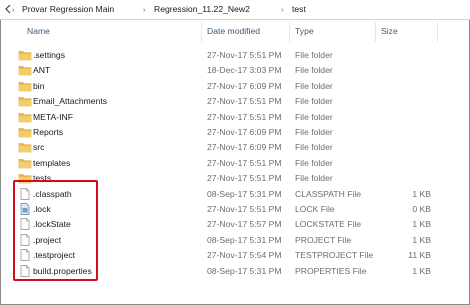 Image resolution: width=470 pixels, height=305 pixels. What do you see at coordinates (419, 255) in the screenshot?
I see `file-size: 11 KB` at bounding box center [419, 255].